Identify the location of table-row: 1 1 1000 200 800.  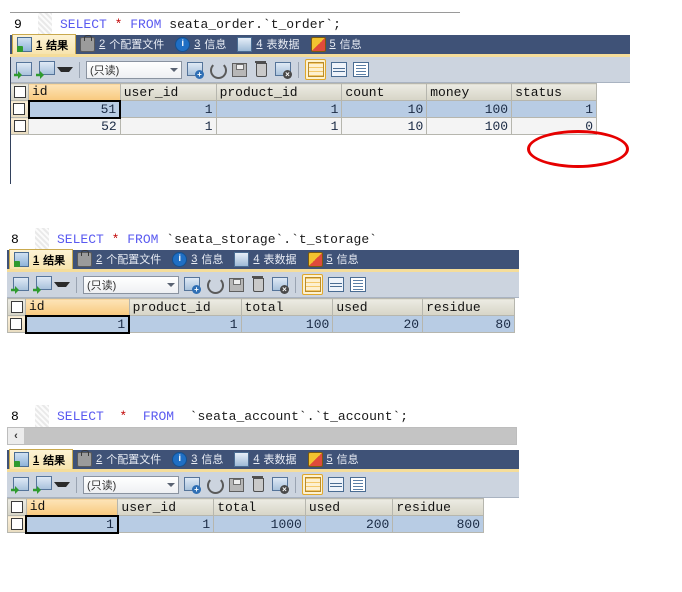
(245, 524).